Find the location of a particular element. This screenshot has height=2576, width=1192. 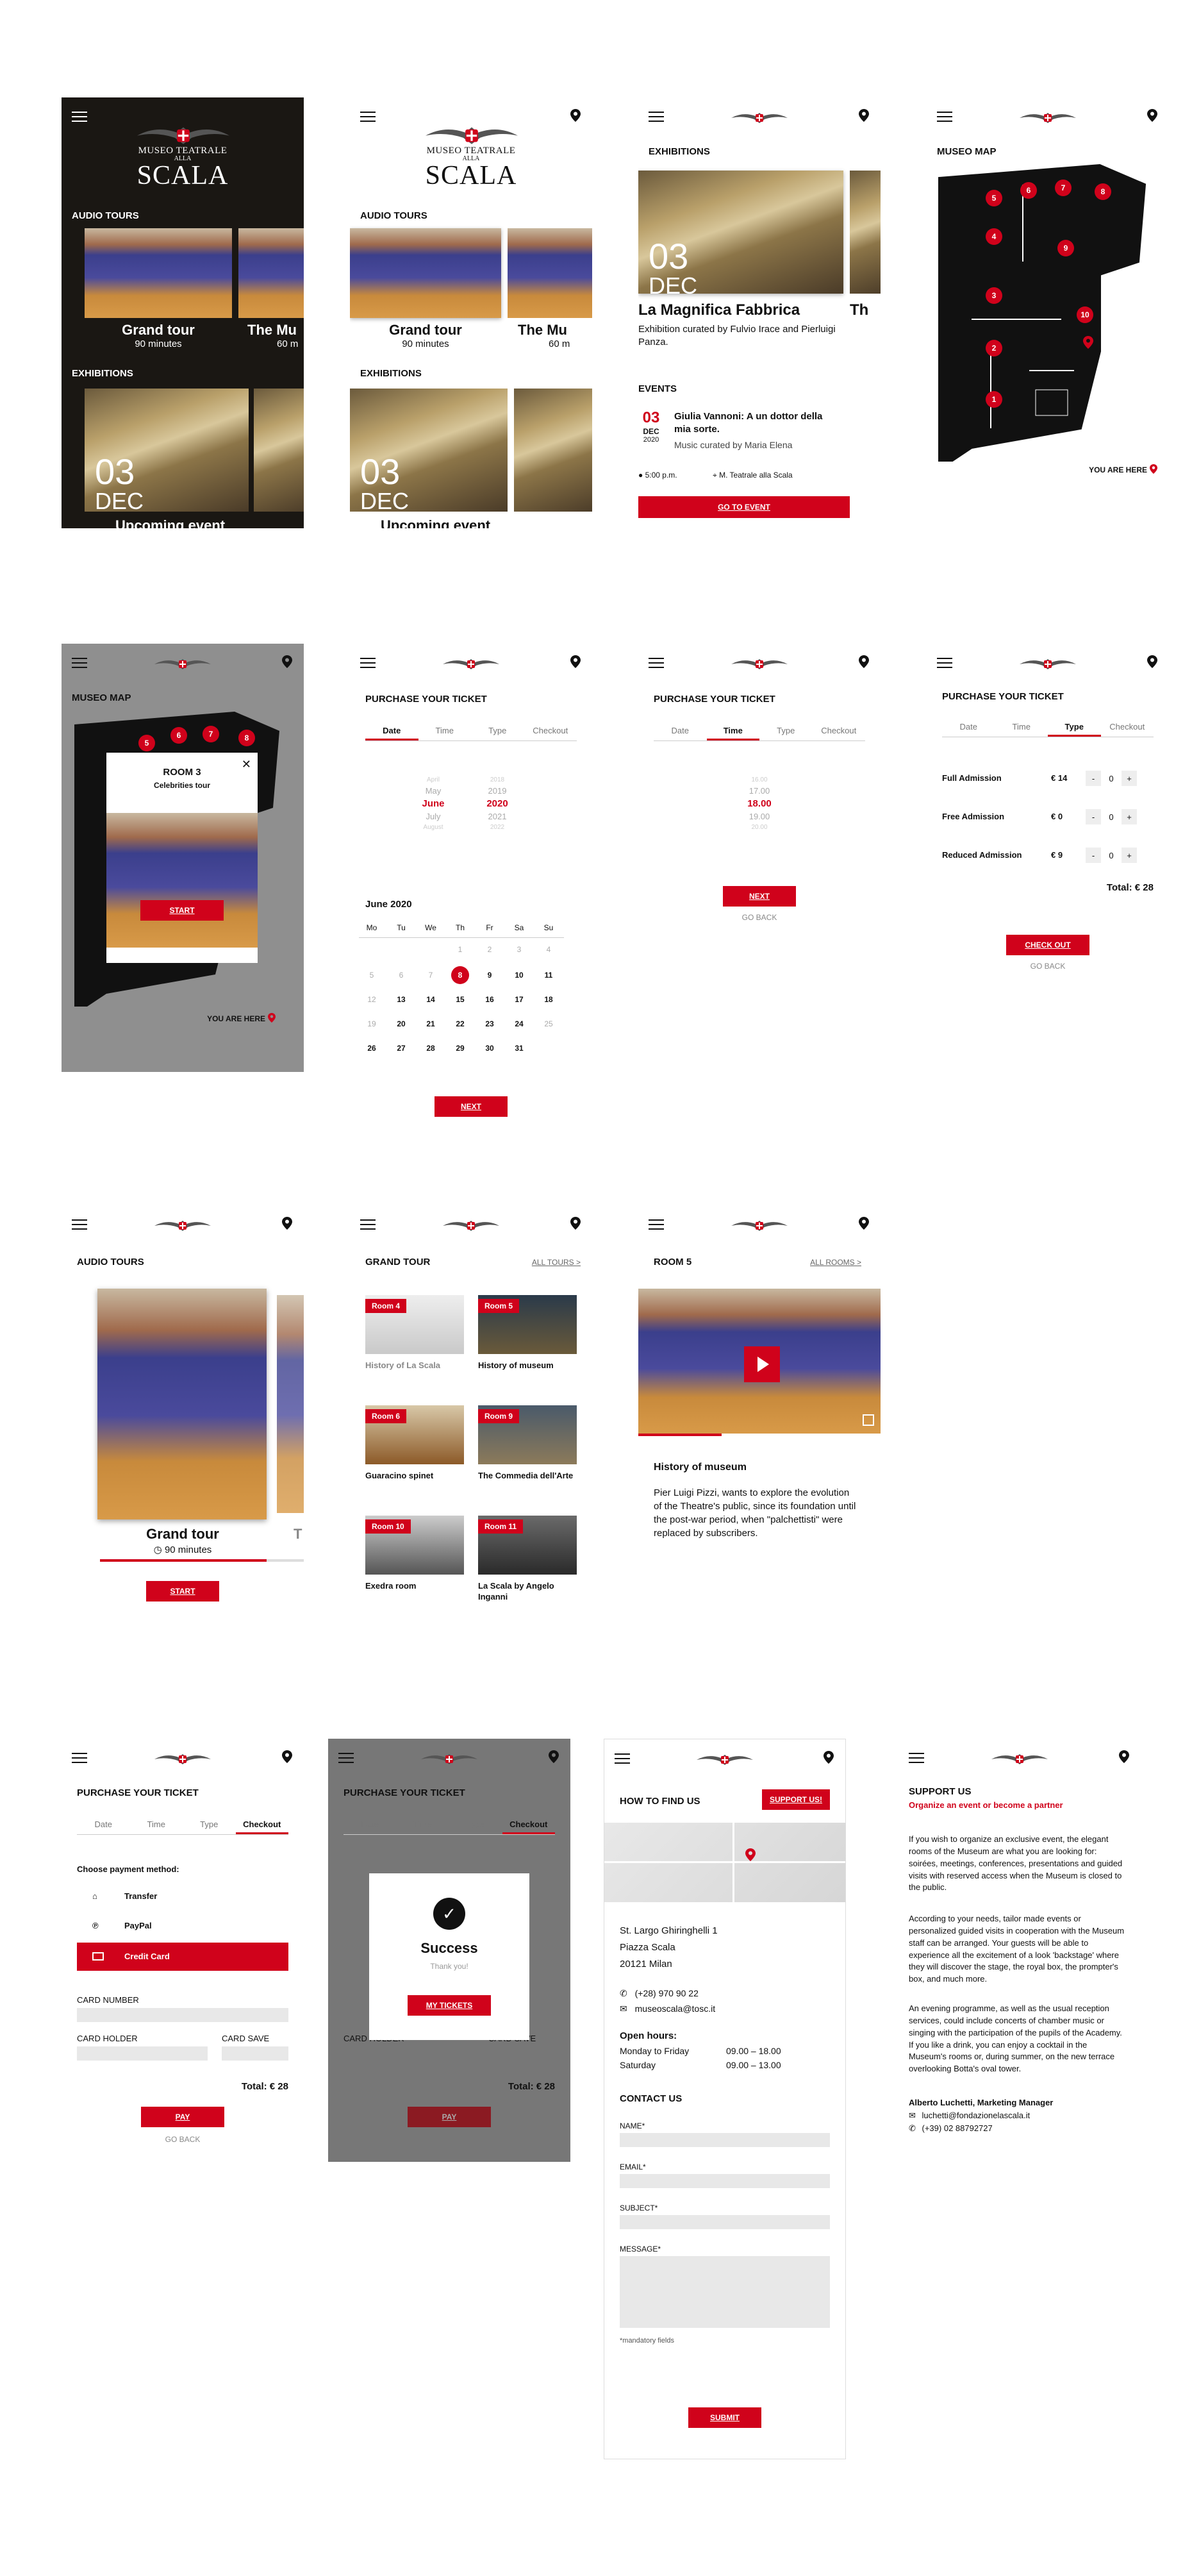

calendar-day: 24 is located at coordinates (519, 1023).